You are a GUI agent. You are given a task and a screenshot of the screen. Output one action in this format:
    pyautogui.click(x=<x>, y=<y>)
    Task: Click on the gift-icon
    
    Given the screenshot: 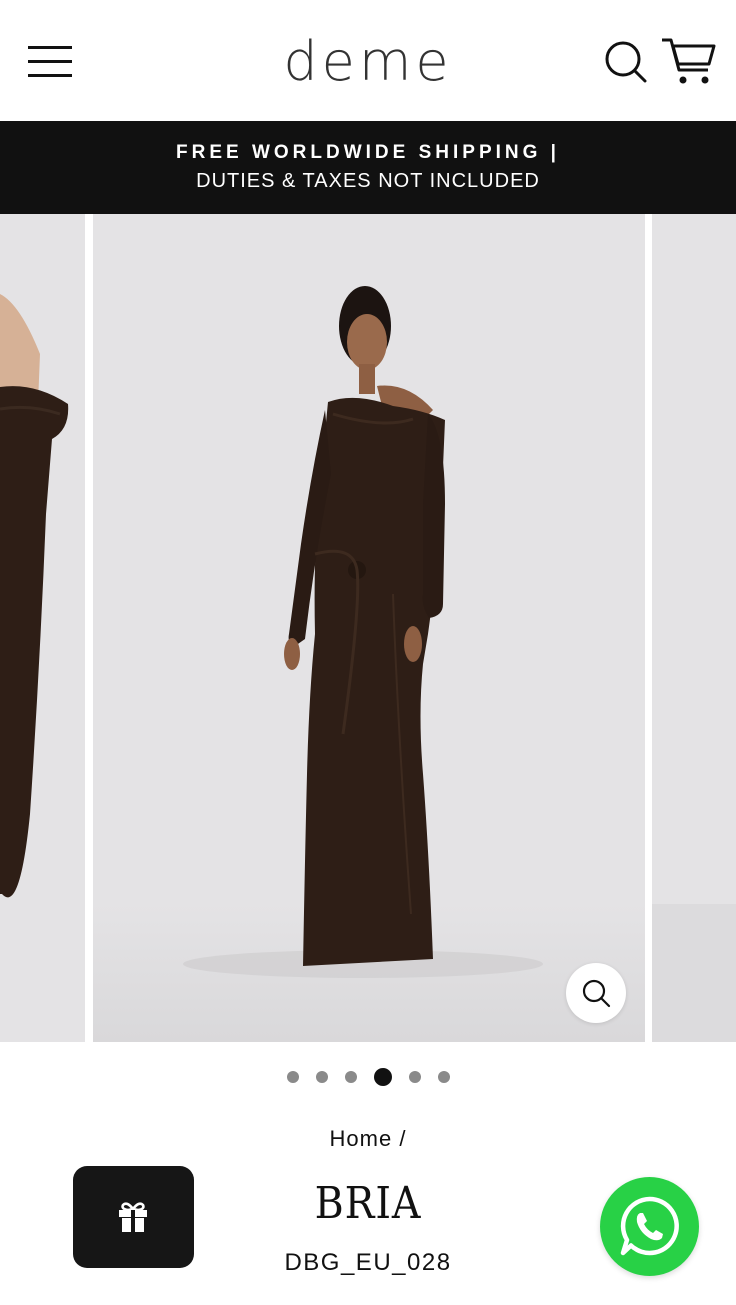 What is the action you would take?
    pyautogui.click(x=133, y=1217)
    